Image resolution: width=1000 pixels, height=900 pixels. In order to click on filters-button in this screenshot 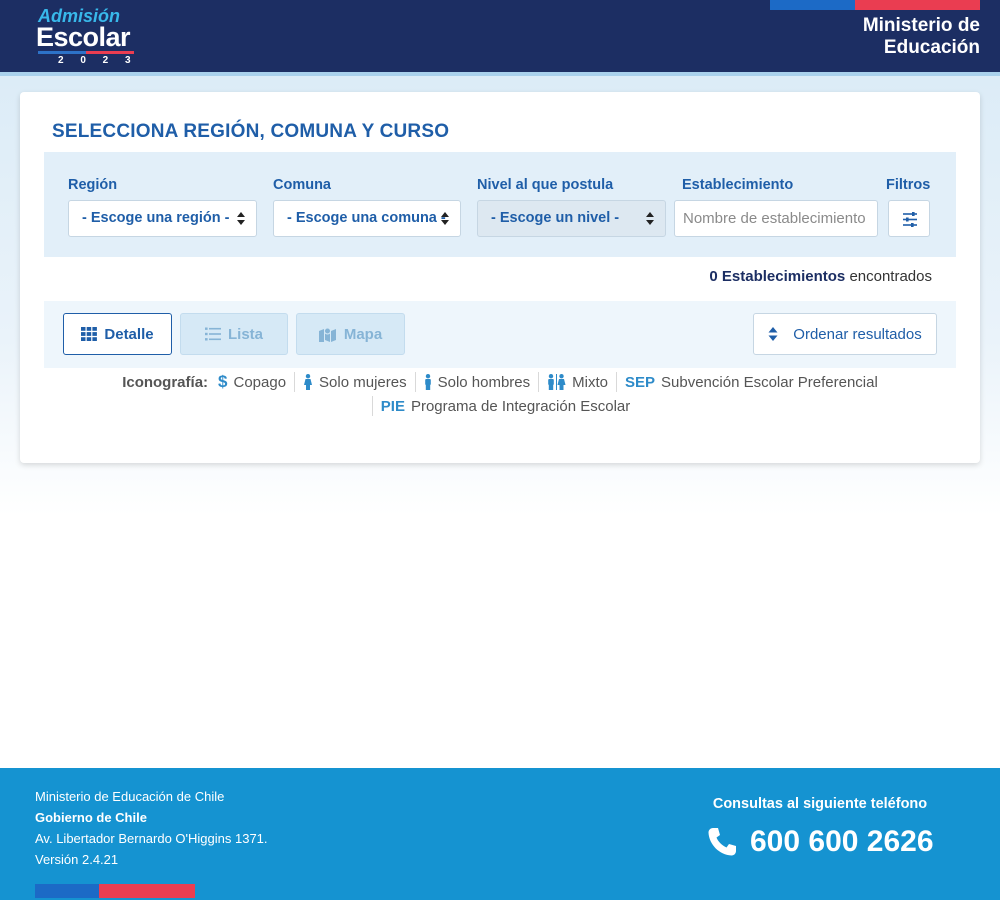, I will do `click(909, 218)`.